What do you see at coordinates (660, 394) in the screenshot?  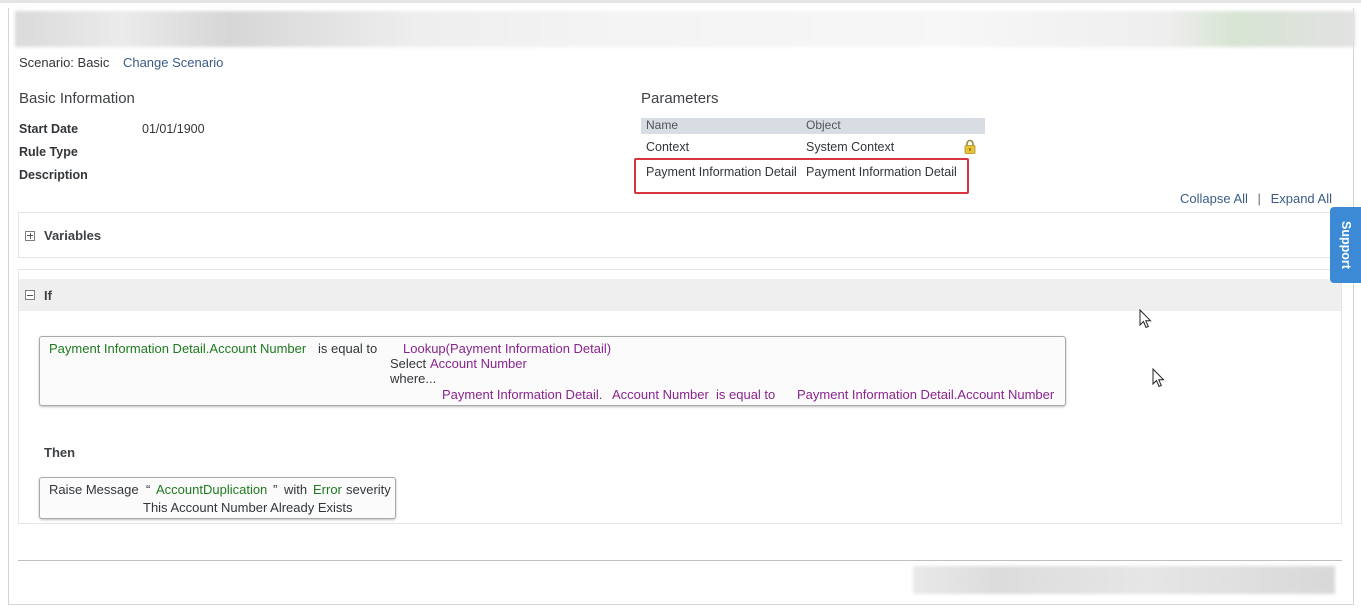 I see `where-field: Account Number` at bounding box center [660, 394].